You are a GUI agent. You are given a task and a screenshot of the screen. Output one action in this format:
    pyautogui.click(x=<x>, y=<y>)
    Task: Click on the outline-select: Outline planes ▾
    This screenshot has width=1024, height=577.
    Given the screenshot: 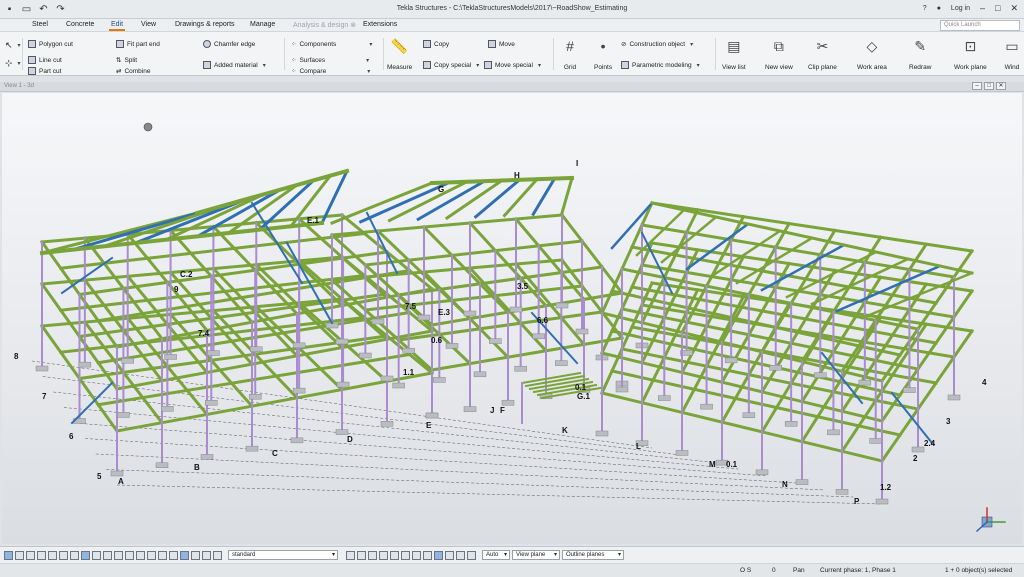 What is the action you would take?
    pyautogui.click(x=593, y=555)
    